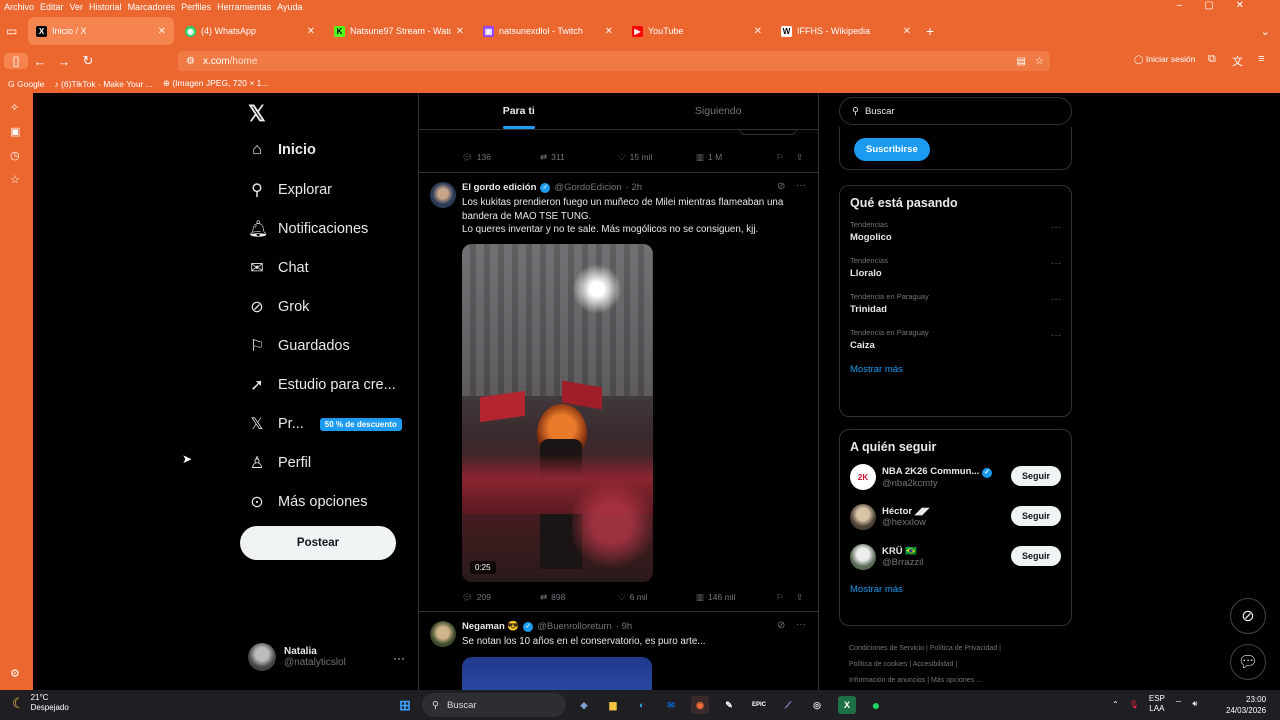 The width and height of the screenshot is (1280, 720). What do you see at coordinates (16, 61) in the screenshot?
I see `sidebar-toggle-icon: ▯` at bounding box center [16, 61].